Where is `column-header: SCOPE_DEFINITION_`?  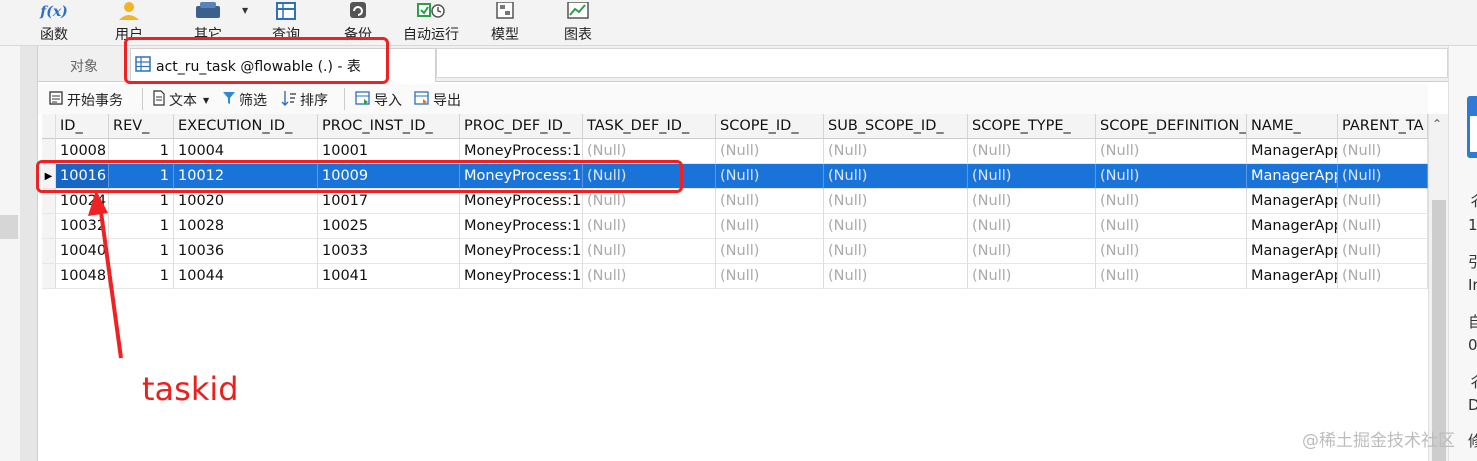 column-header: SCOPE_DEFINITION_ is located at coordinates (1171, 126).